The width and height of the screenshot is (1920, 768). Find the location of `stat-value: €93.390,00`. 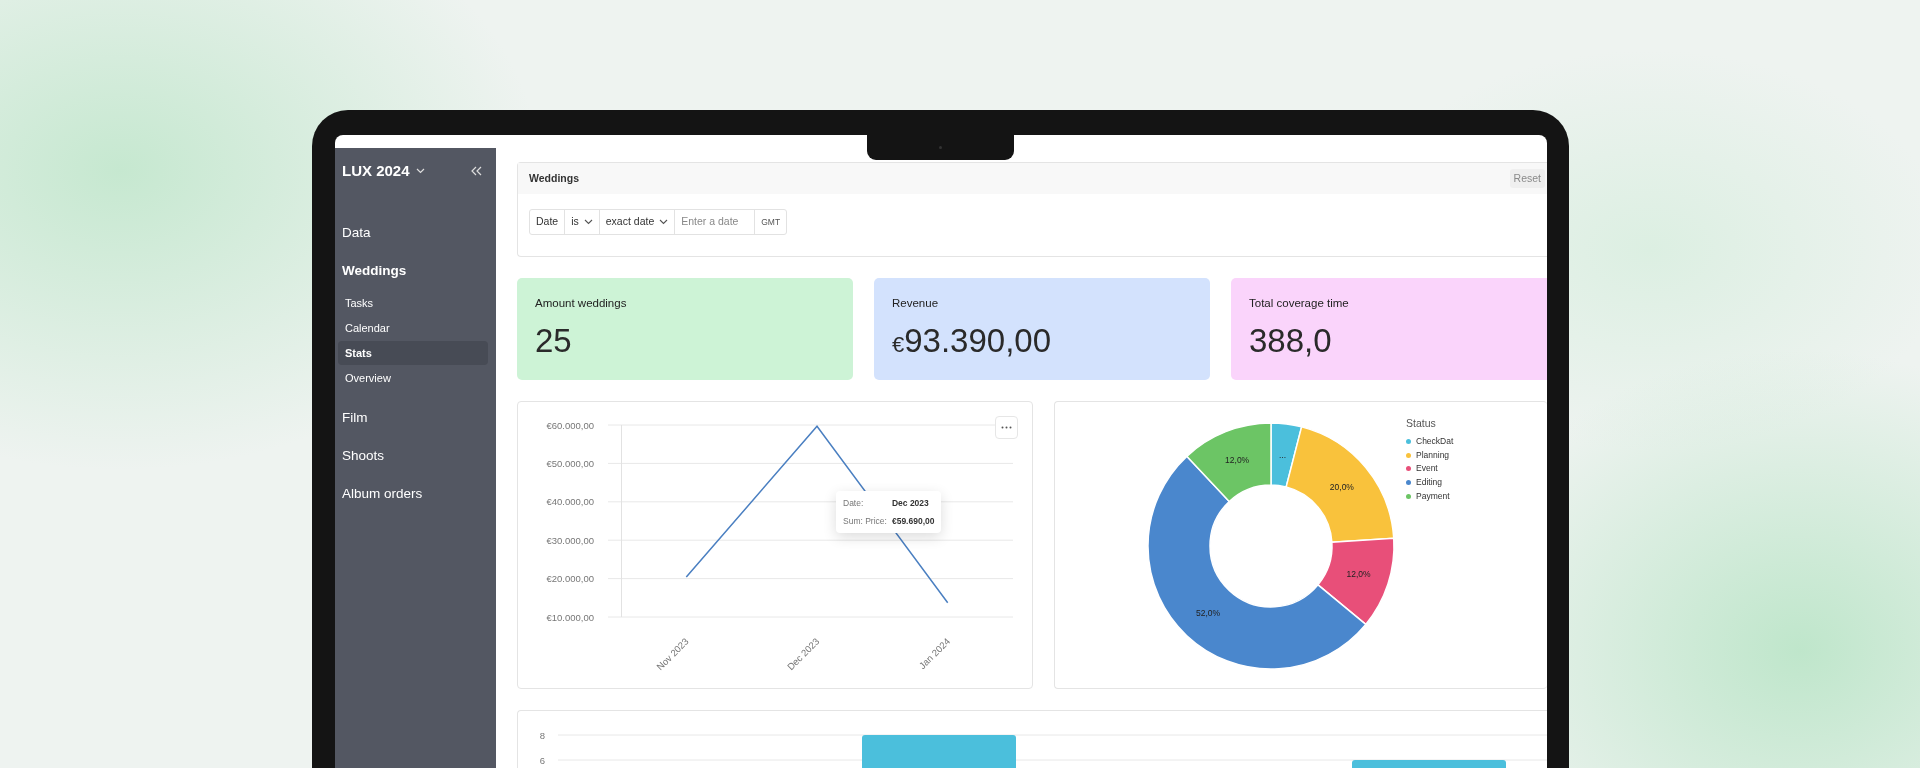

stat-value: €93.390,00 is located at coordinates (972, 341).